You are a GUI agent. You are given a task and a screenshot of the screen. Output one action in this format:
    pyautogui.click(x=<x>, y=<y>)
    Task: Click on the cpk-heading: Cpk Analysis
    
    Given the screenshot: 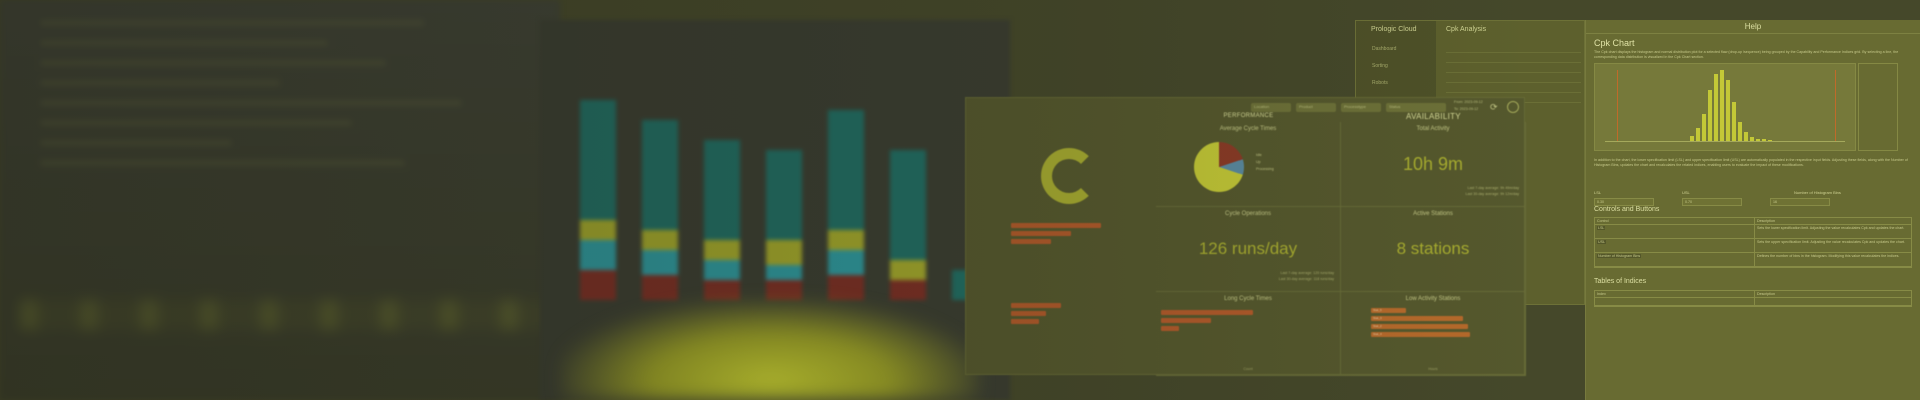 What is the action you would take?
    pyautogui.click(x=1466, y=29)
    